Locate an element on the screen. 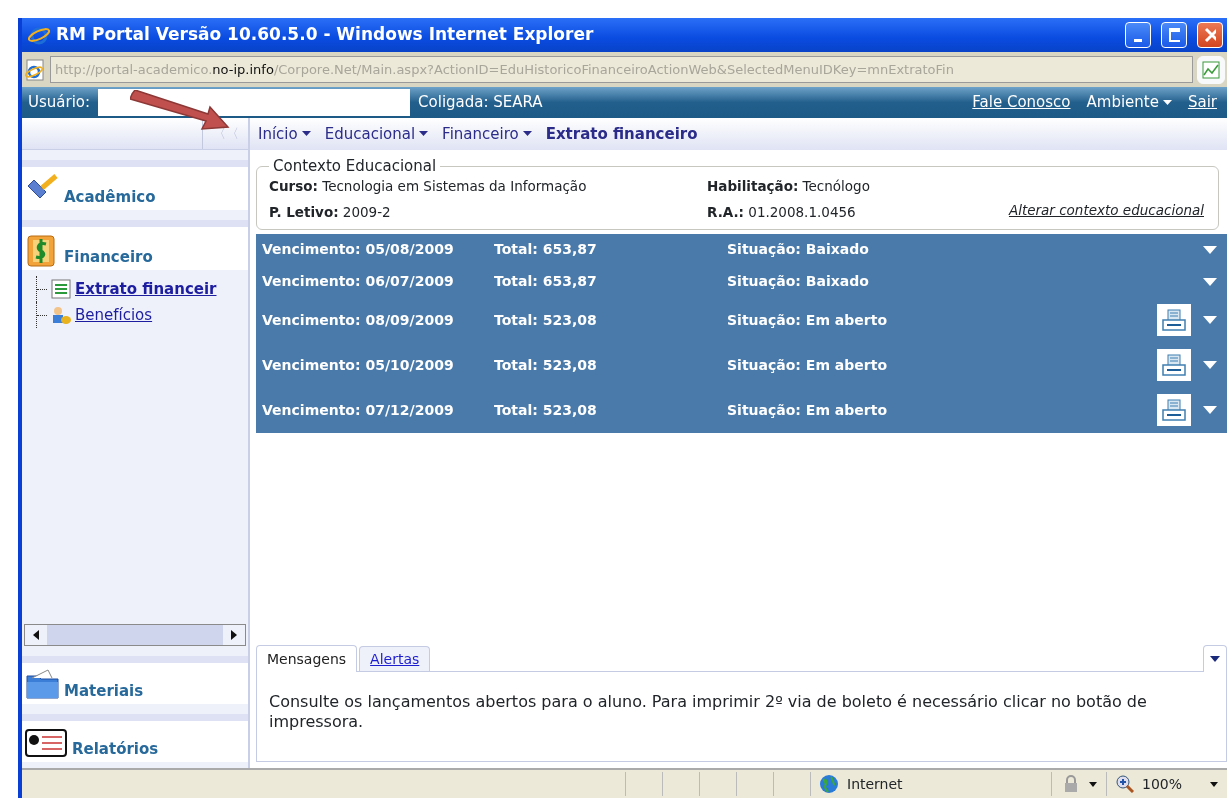 The width and height of the screenshot is (1227, 798). environment-menu: Ambiente is located at coordinates (1129, 102).